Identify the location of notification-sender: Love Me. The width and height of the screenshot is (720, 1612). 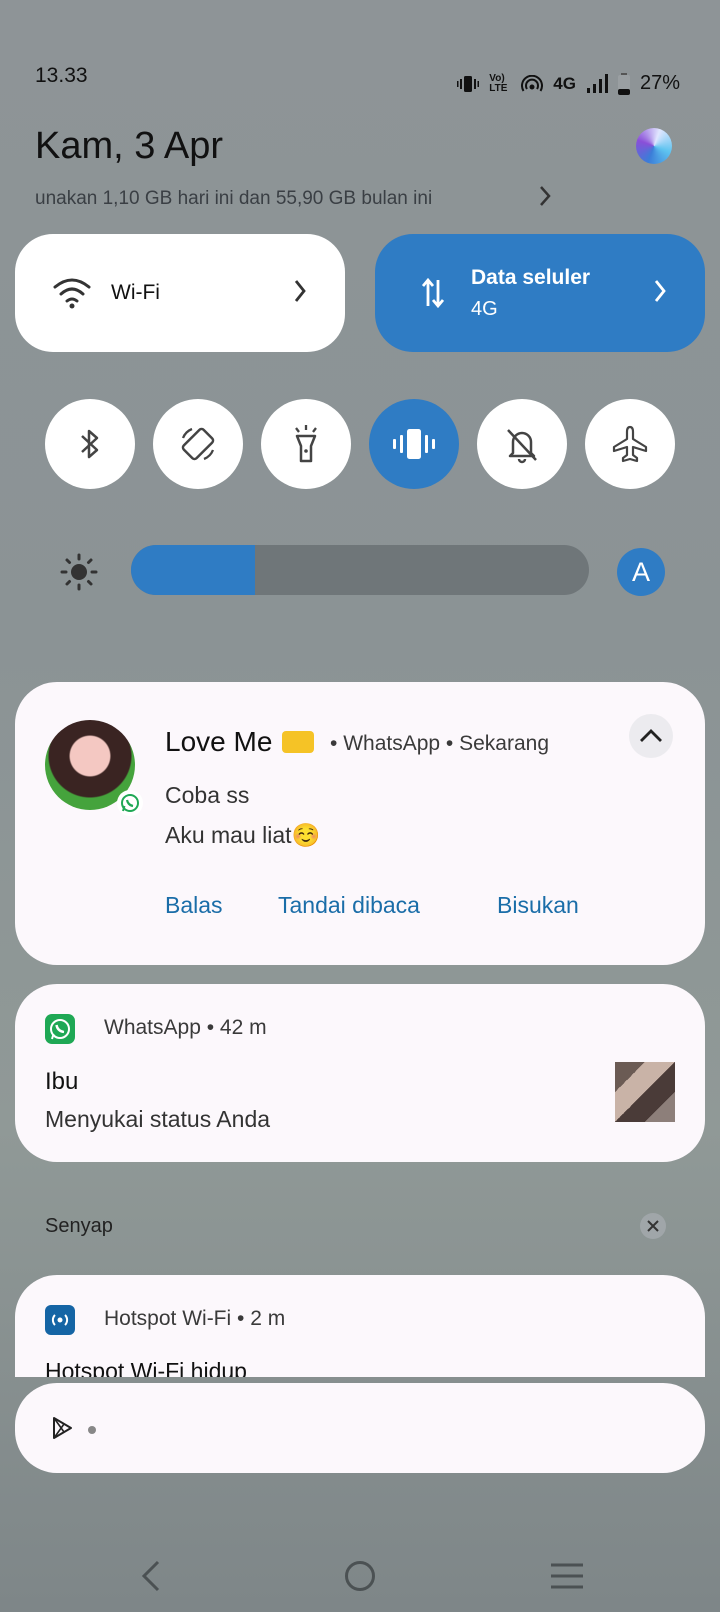
(240, 742).